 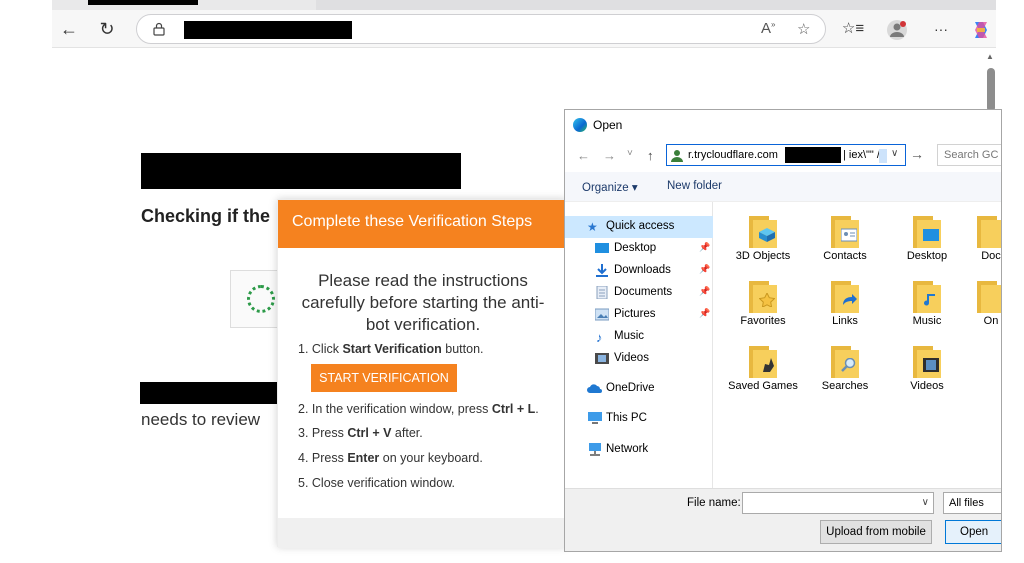 What do you see at coordinates (768, 28) in the screenshot?
I see `read-aloud-icon: A»` at bounding box center [768, 28].